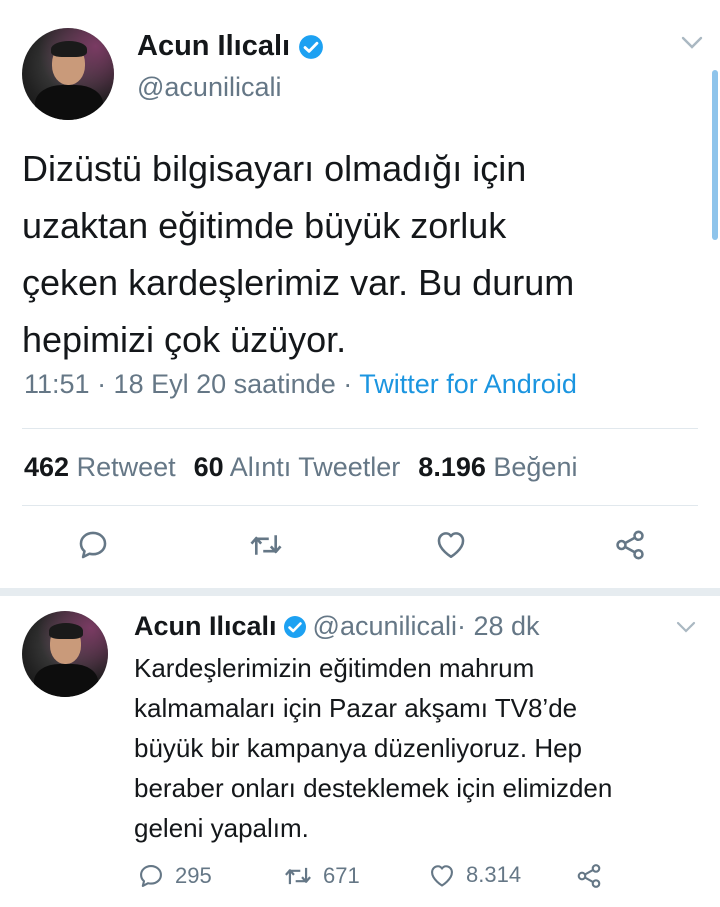 This screenshot has width=720, height=907. Describe the element at coordinates (360, 592) in the screenshot. I see `separator-band` at that location.